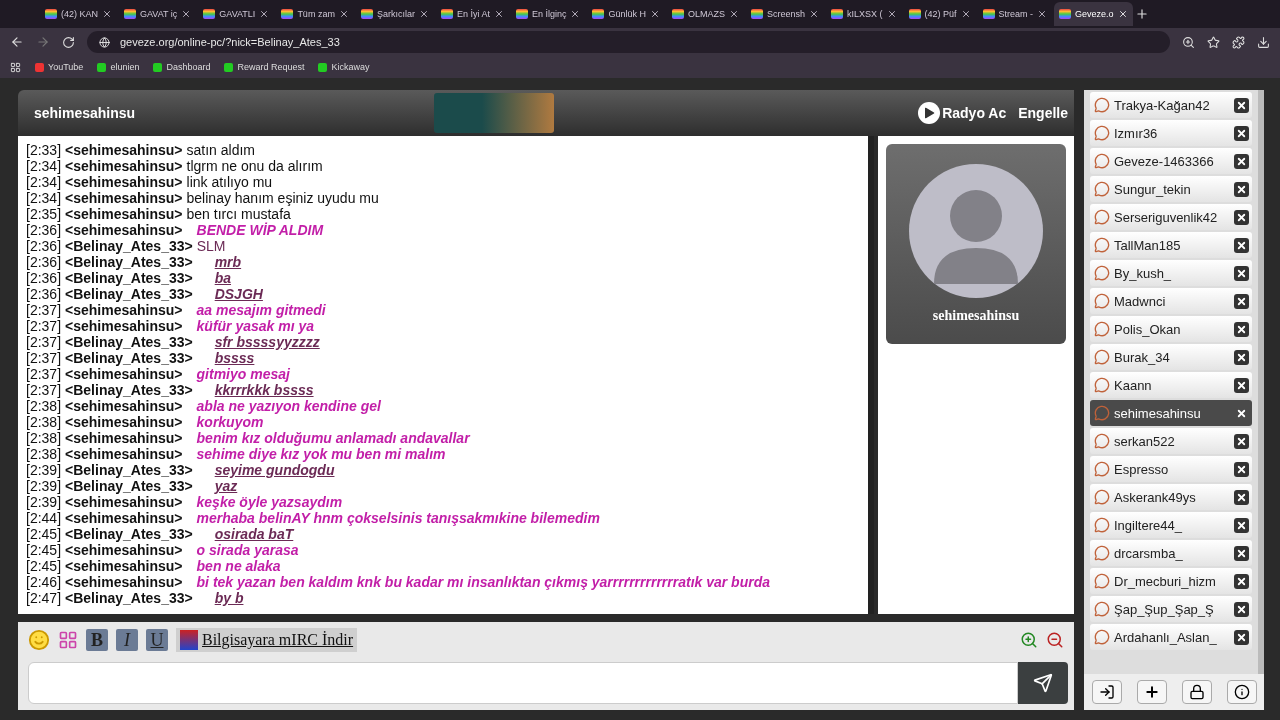 This screenshot has width=1280, height=720. I want to click on browser-tab: (42) Püf, so click(939, 14).